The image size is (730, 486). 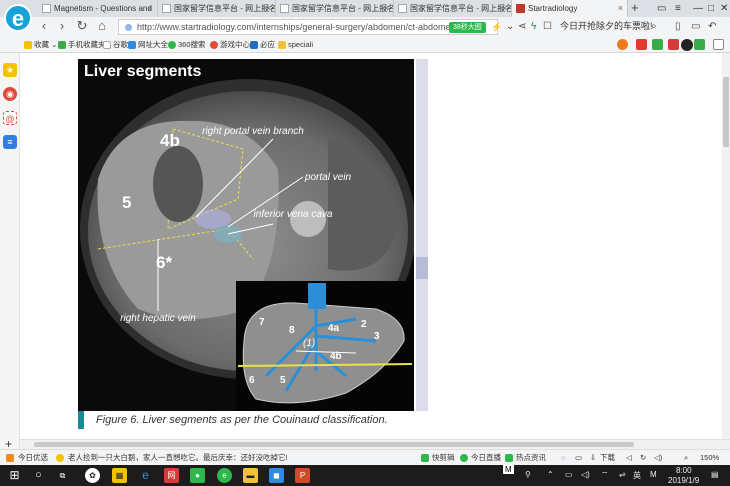 What do you see at coordinates (467, 27) in the screenshot?
I see `promo-badge: 38秒大图` at bounding box center [467, 27].